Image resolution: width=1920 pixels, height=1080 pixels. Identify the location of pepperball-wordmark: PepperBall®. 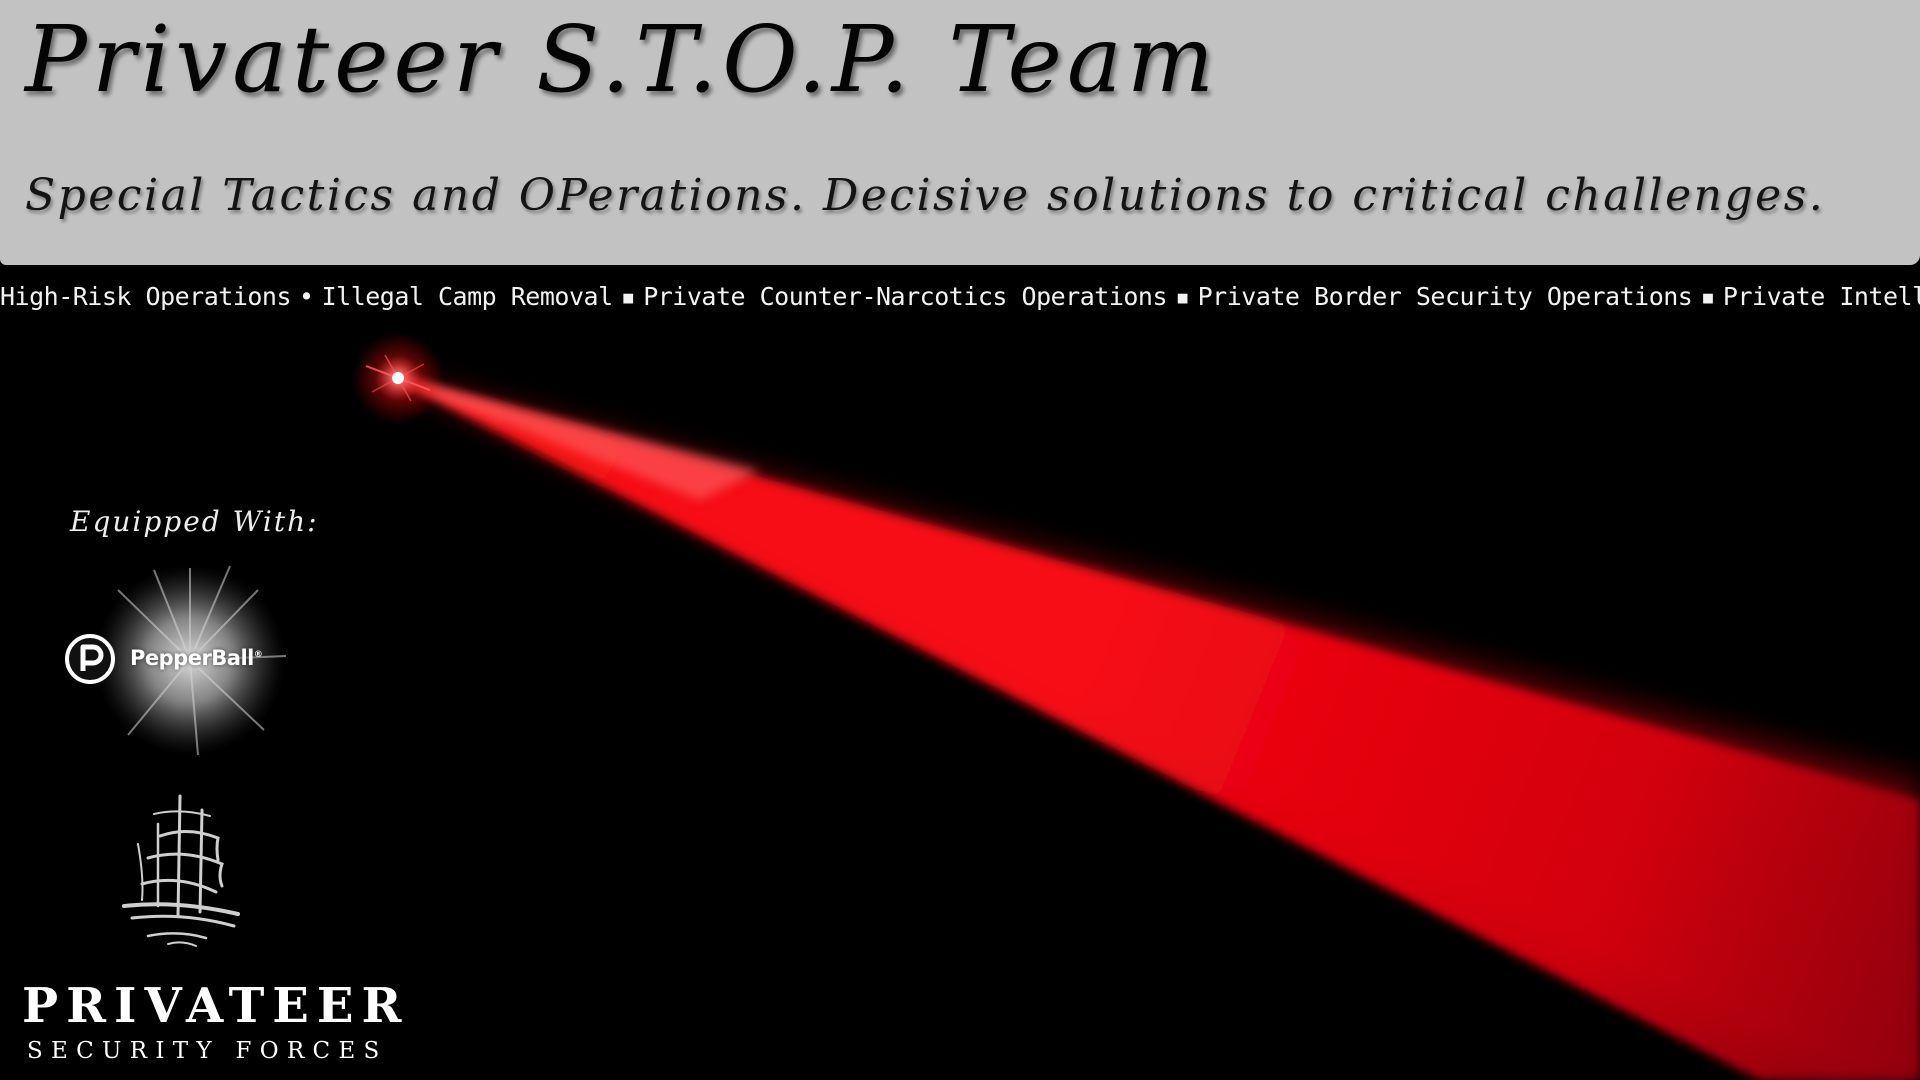
(196, 658).